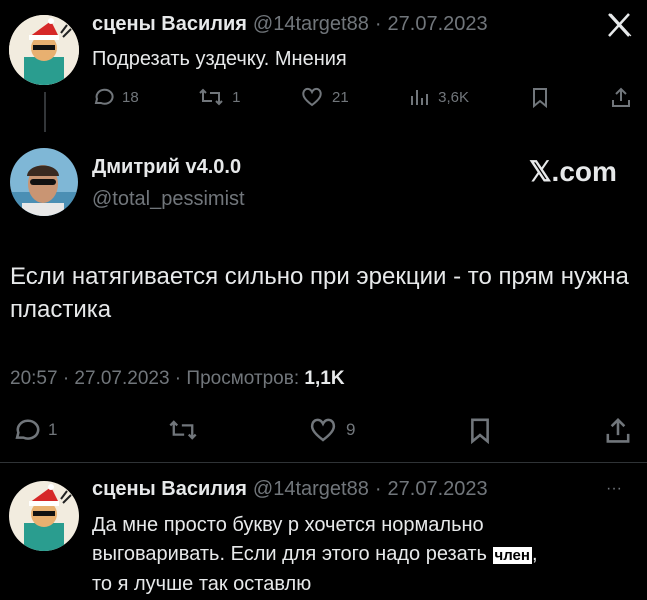 This screenshot has width=647, height=600. Describe the element at coordinates (324, 378) in the screenshot. I see `view-count: 1,1K` at that location.